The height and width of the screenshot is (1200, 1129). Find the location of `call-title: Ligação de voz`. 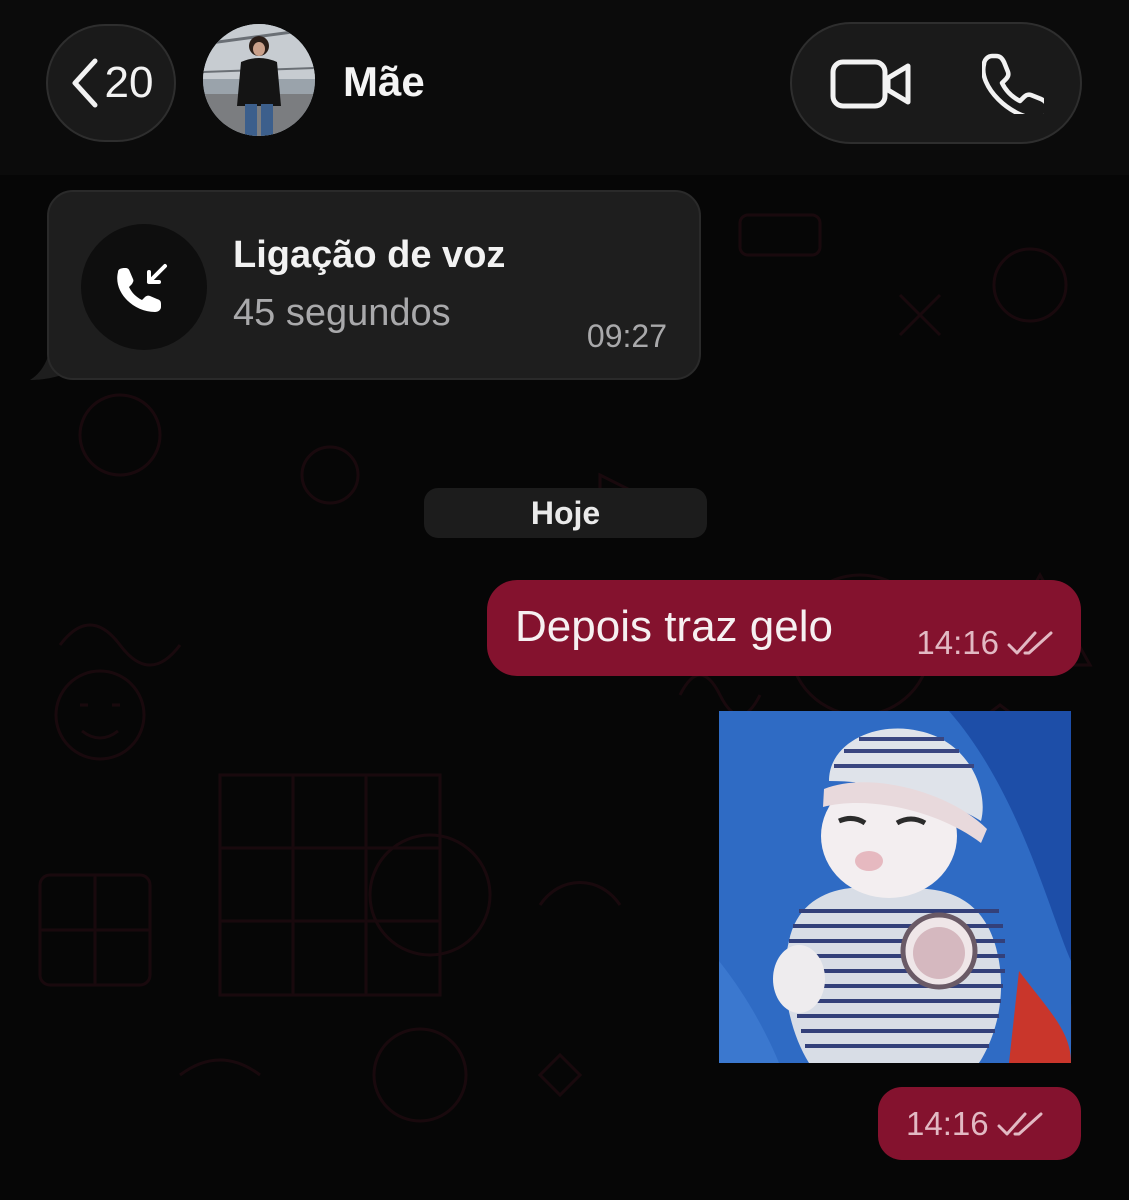

call-title: Ligação de voz is located at coordinates (369, 255).